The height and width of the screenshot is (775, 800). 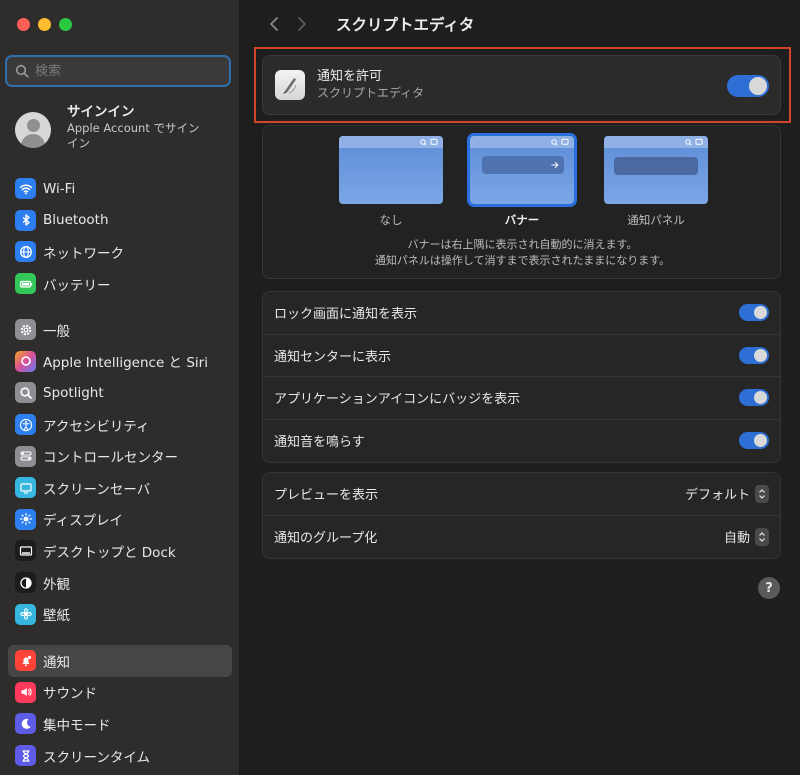 What do you see at coordinates (25, 393) in the screenshot?
I see `magnifier-icon` at bounding box center [25, 393].